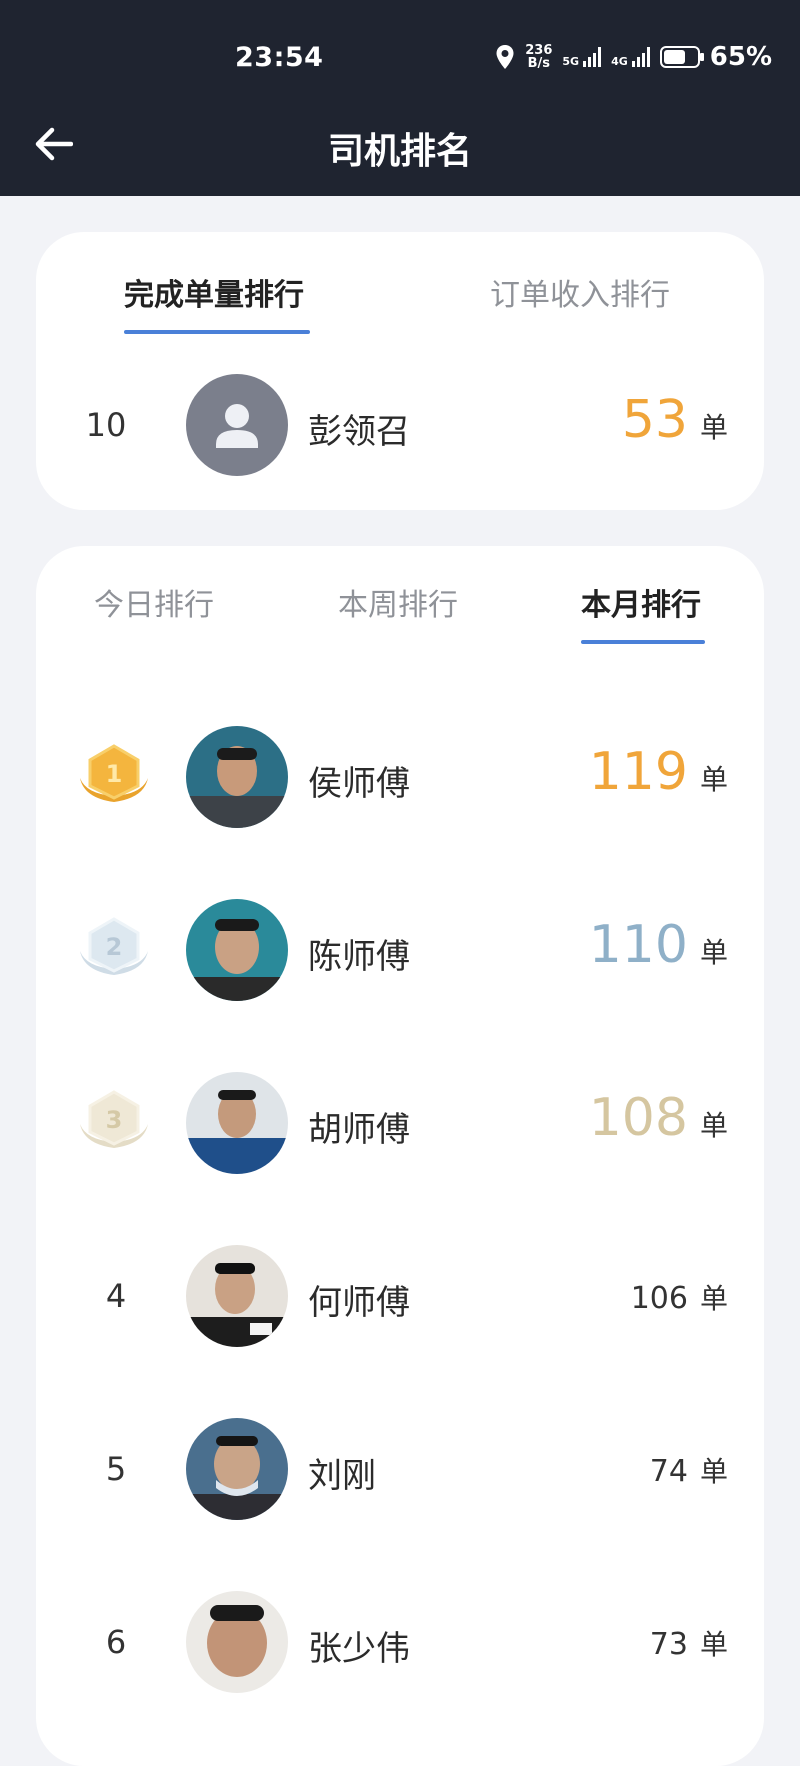 The width and height of the screenshot is (800, 1766). What do you see at coordinates (580, 292) in the screenshot?
I see `tab-order-income: 订单收入排行` at bounding box center [580, 292].